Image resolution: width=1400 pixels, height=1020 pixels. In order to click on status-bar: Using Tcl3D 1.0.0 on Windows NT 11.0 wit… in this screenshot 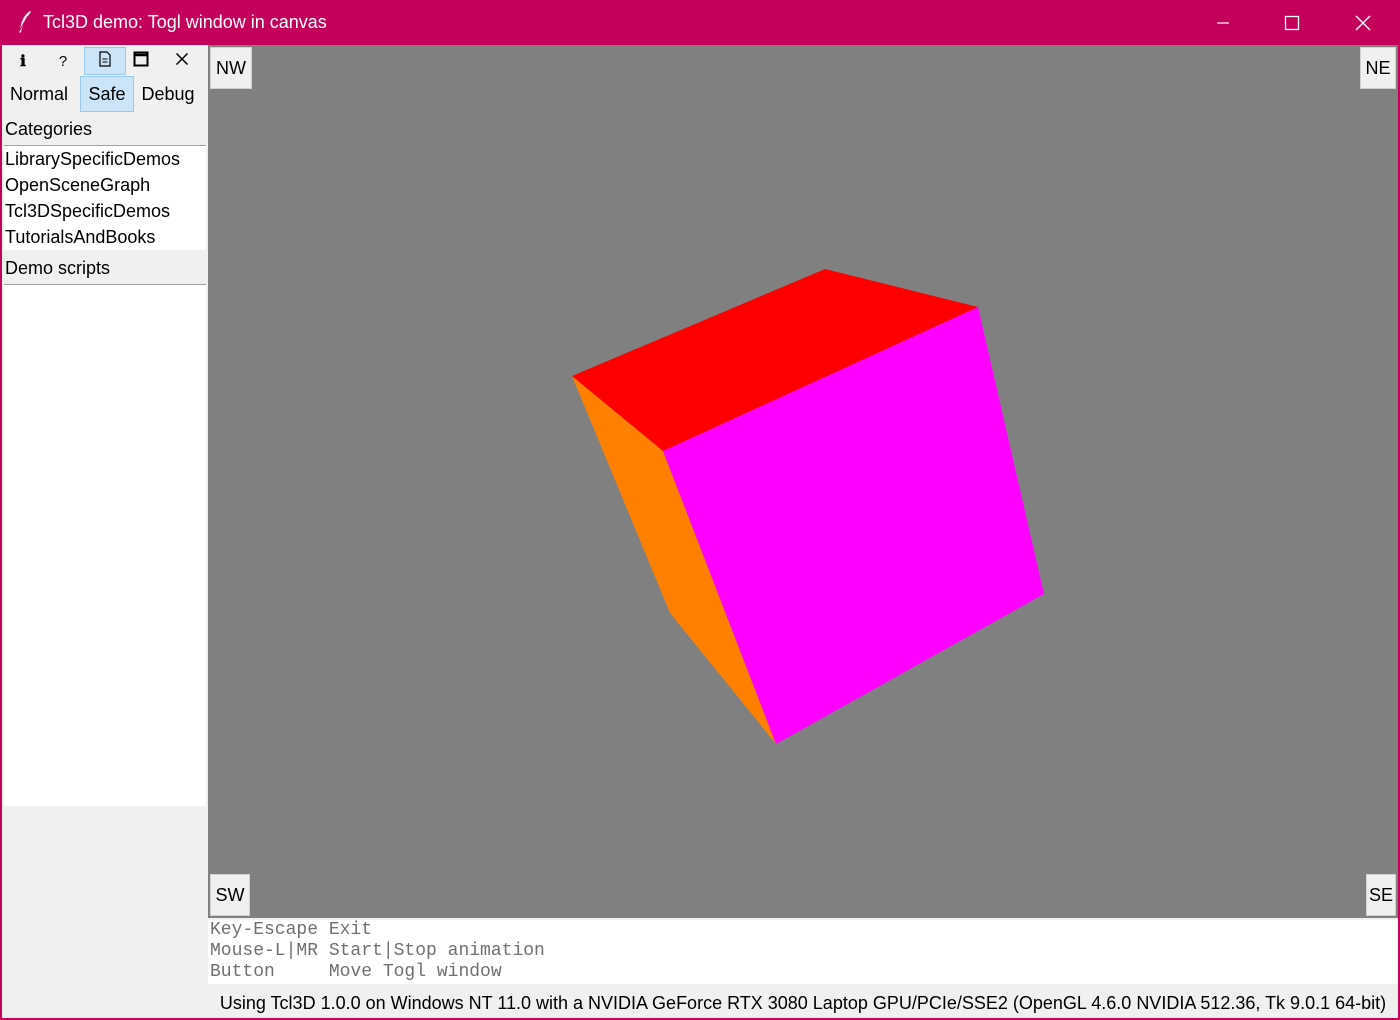, I will do `click(803, 1003)`.